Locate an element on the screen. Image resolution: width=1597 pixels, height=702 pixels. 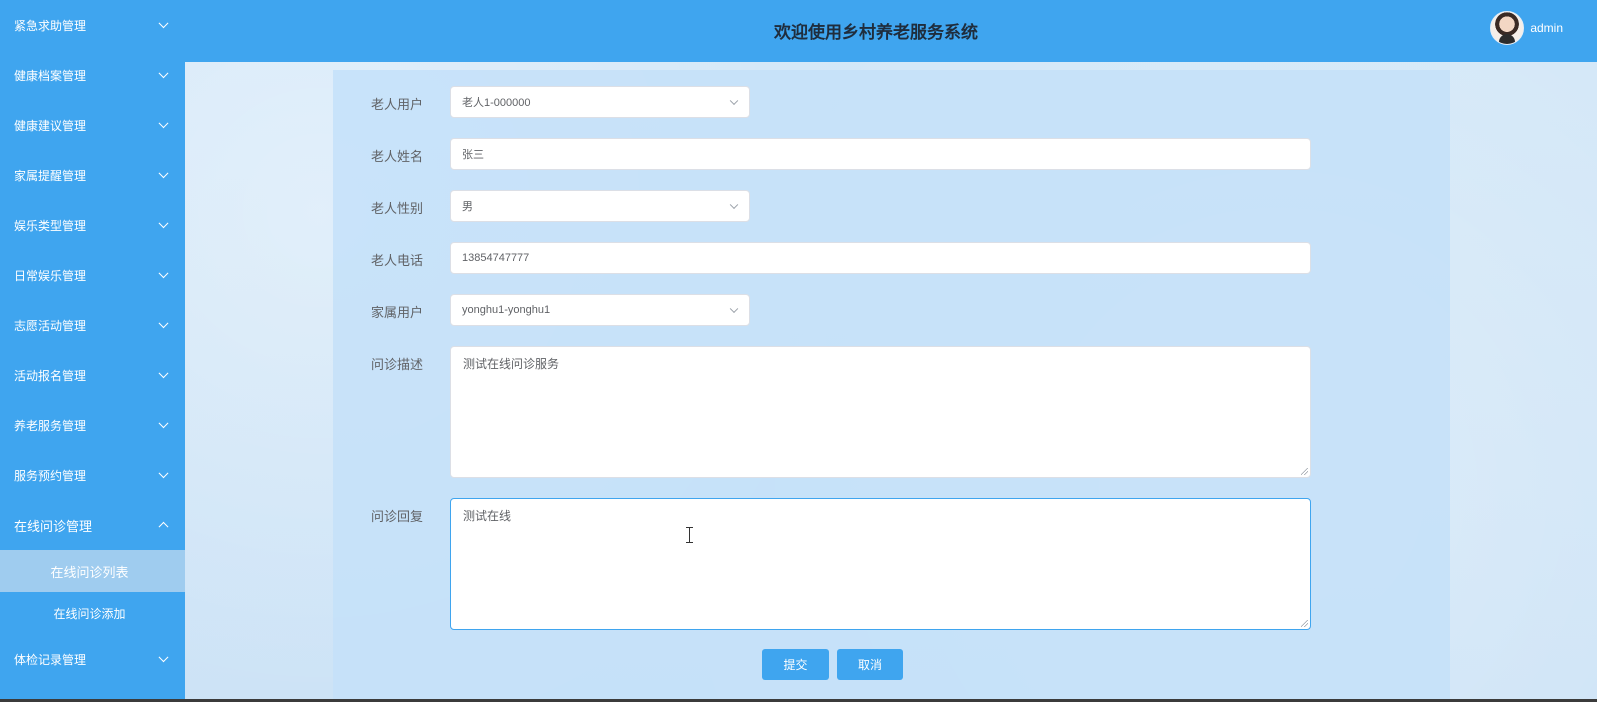
sidebar-subitem-consultation-add: 在线问诊添加 is located at coordinates (92, 613).